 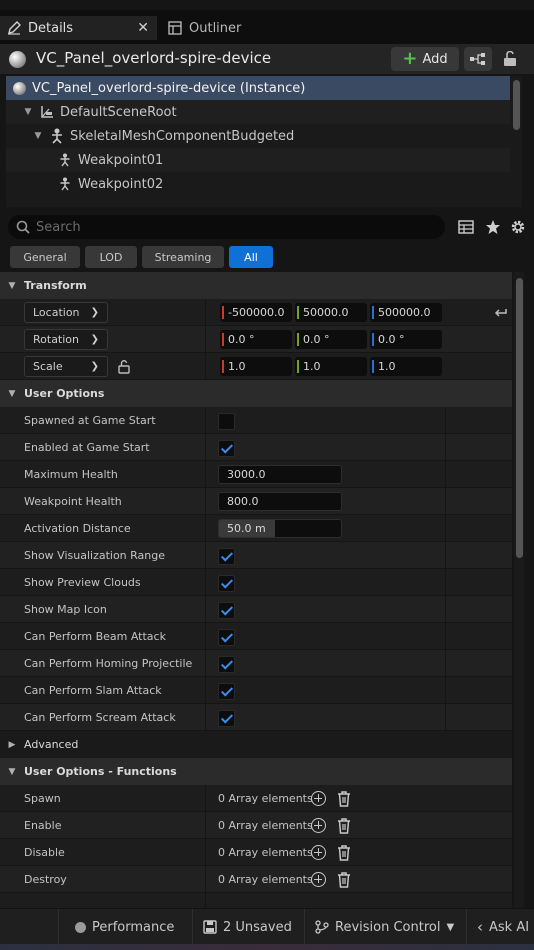 I want to click on actor-name: VC_Panel_overlord-spire-device, so click(x=154, y=58).